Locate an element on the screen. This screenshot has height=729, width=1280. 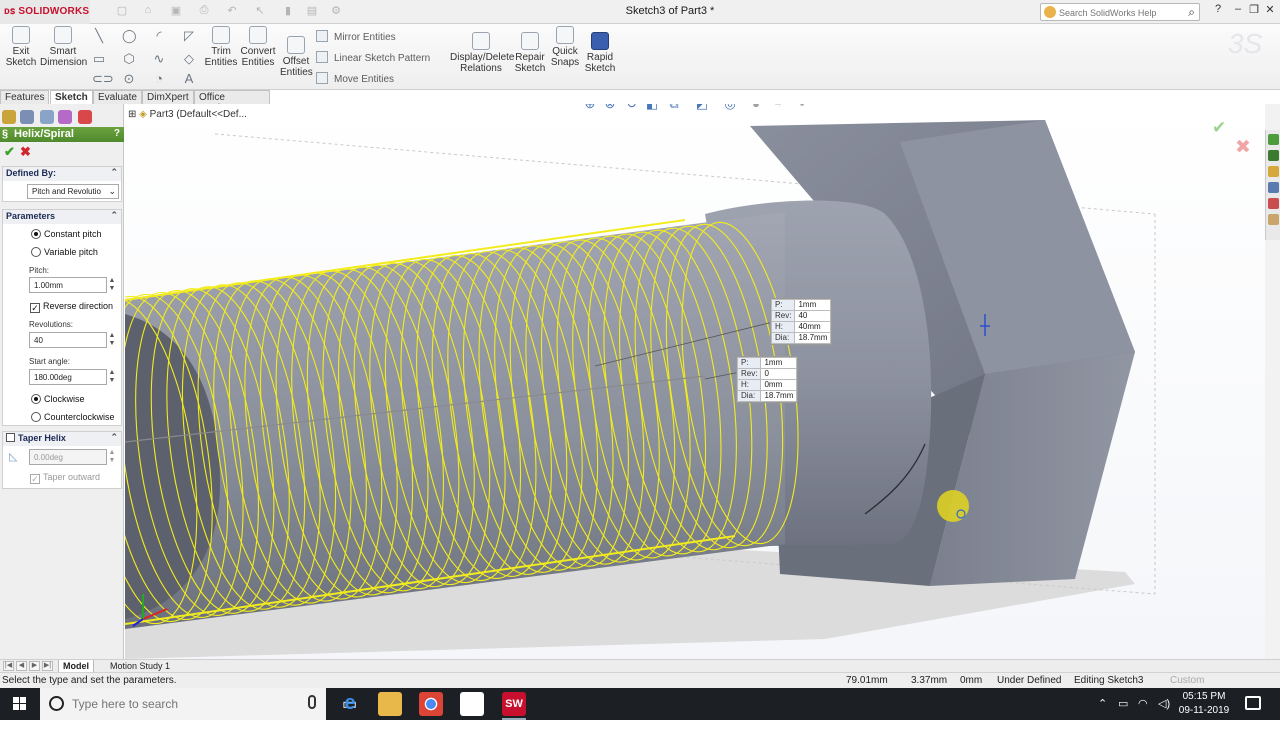
defined-by-select: Pitch and Revolutio ⌄ is located at coordinates (73, 191).